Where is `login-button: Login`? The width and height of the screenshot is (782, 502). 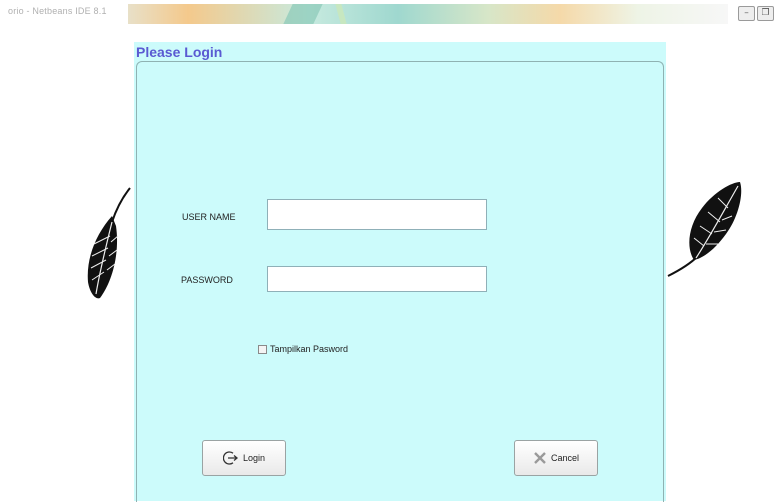
login-button: Login is located at coordinates (244, 458).